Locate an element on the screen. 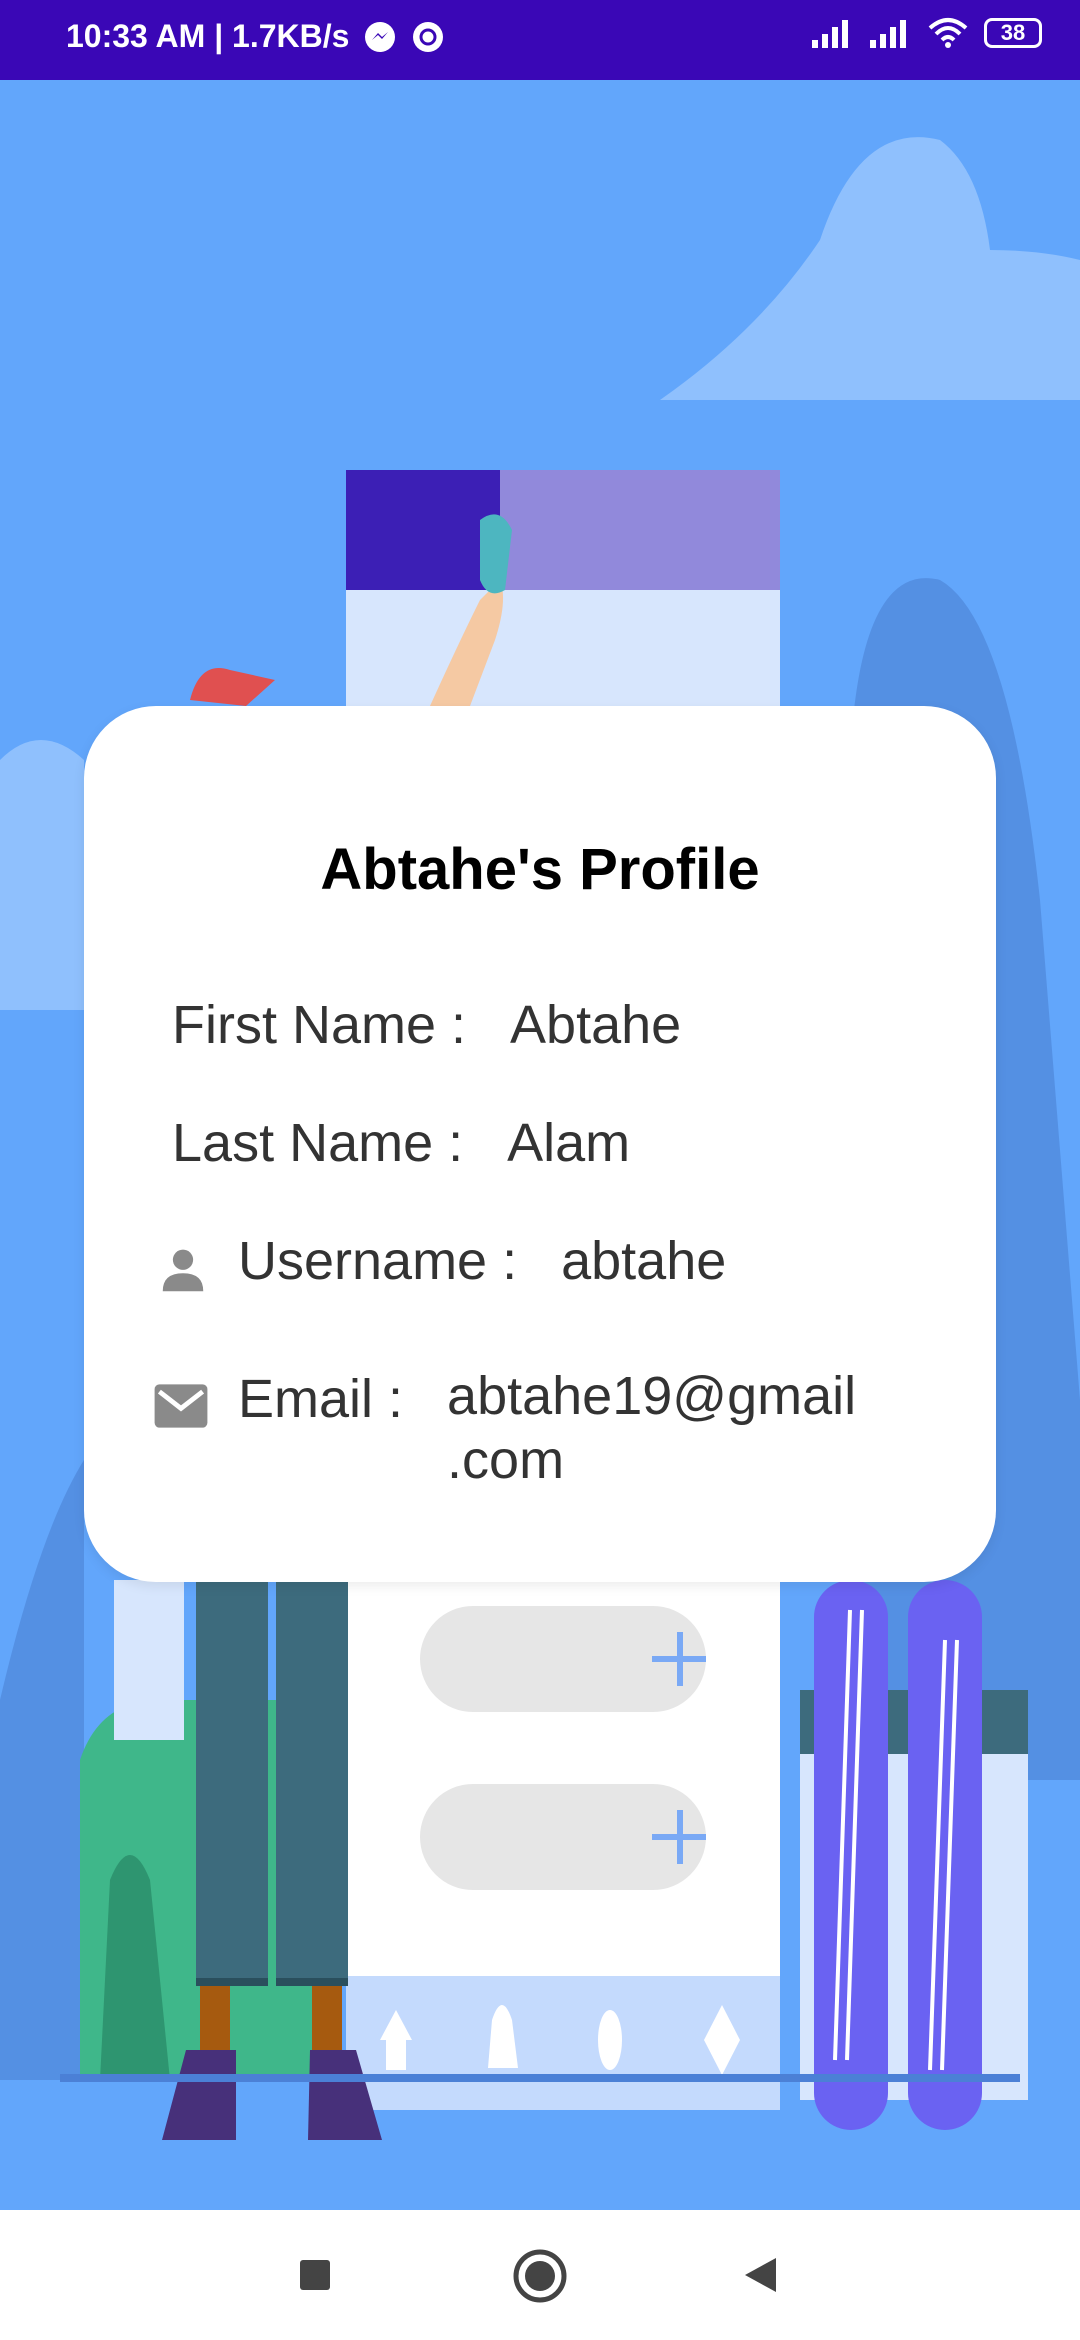 The image size is (1080, 2340). email-value-line2: .com is located at coordinates (506, 1460).